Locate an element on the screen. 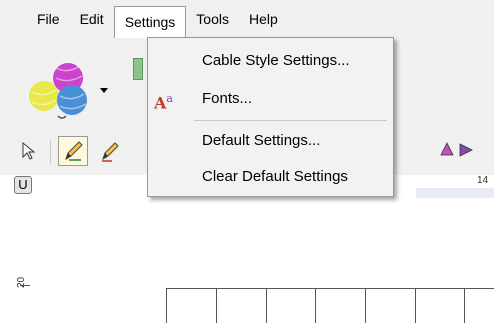 The width and height of the screenshot is (494, 323). toolbar-icon-partial is located at coordinates (138, 69).